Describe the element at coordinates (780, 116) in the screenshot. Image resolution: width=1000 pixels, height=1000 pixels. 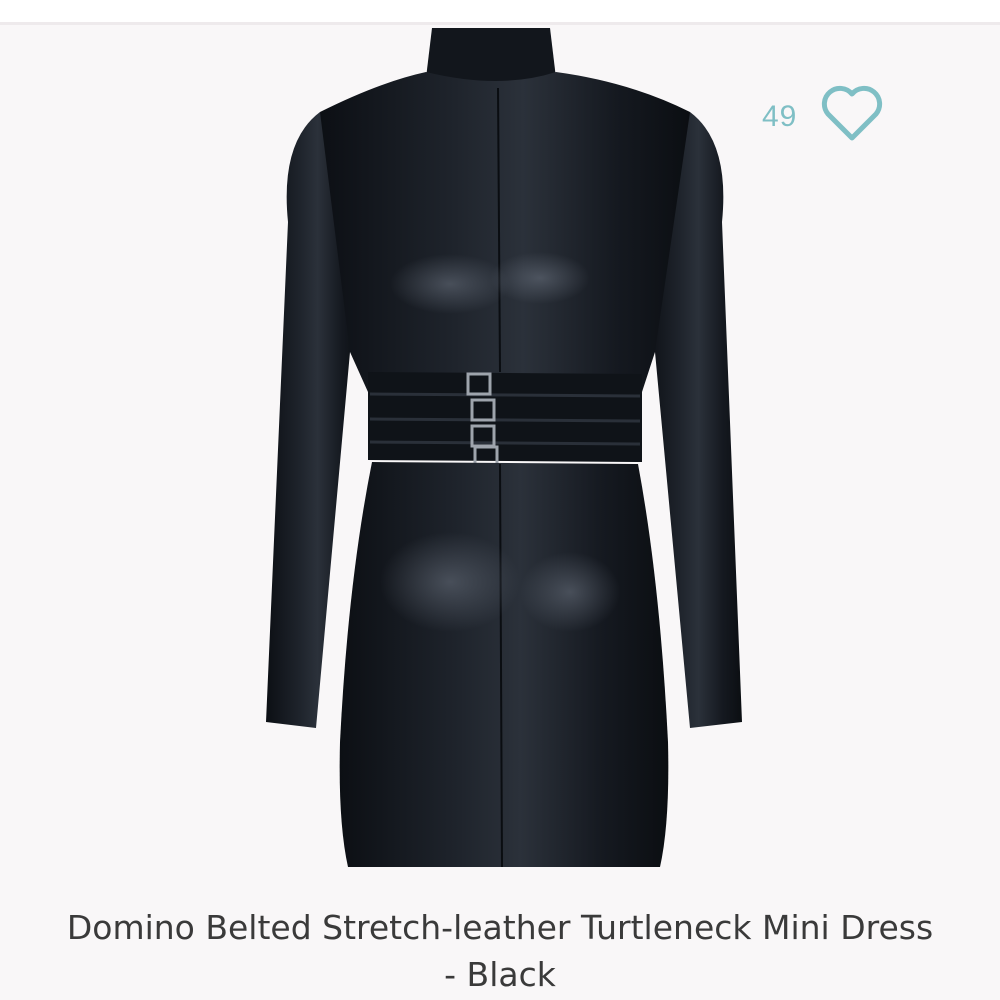
I see `like-count: 49` at that location.